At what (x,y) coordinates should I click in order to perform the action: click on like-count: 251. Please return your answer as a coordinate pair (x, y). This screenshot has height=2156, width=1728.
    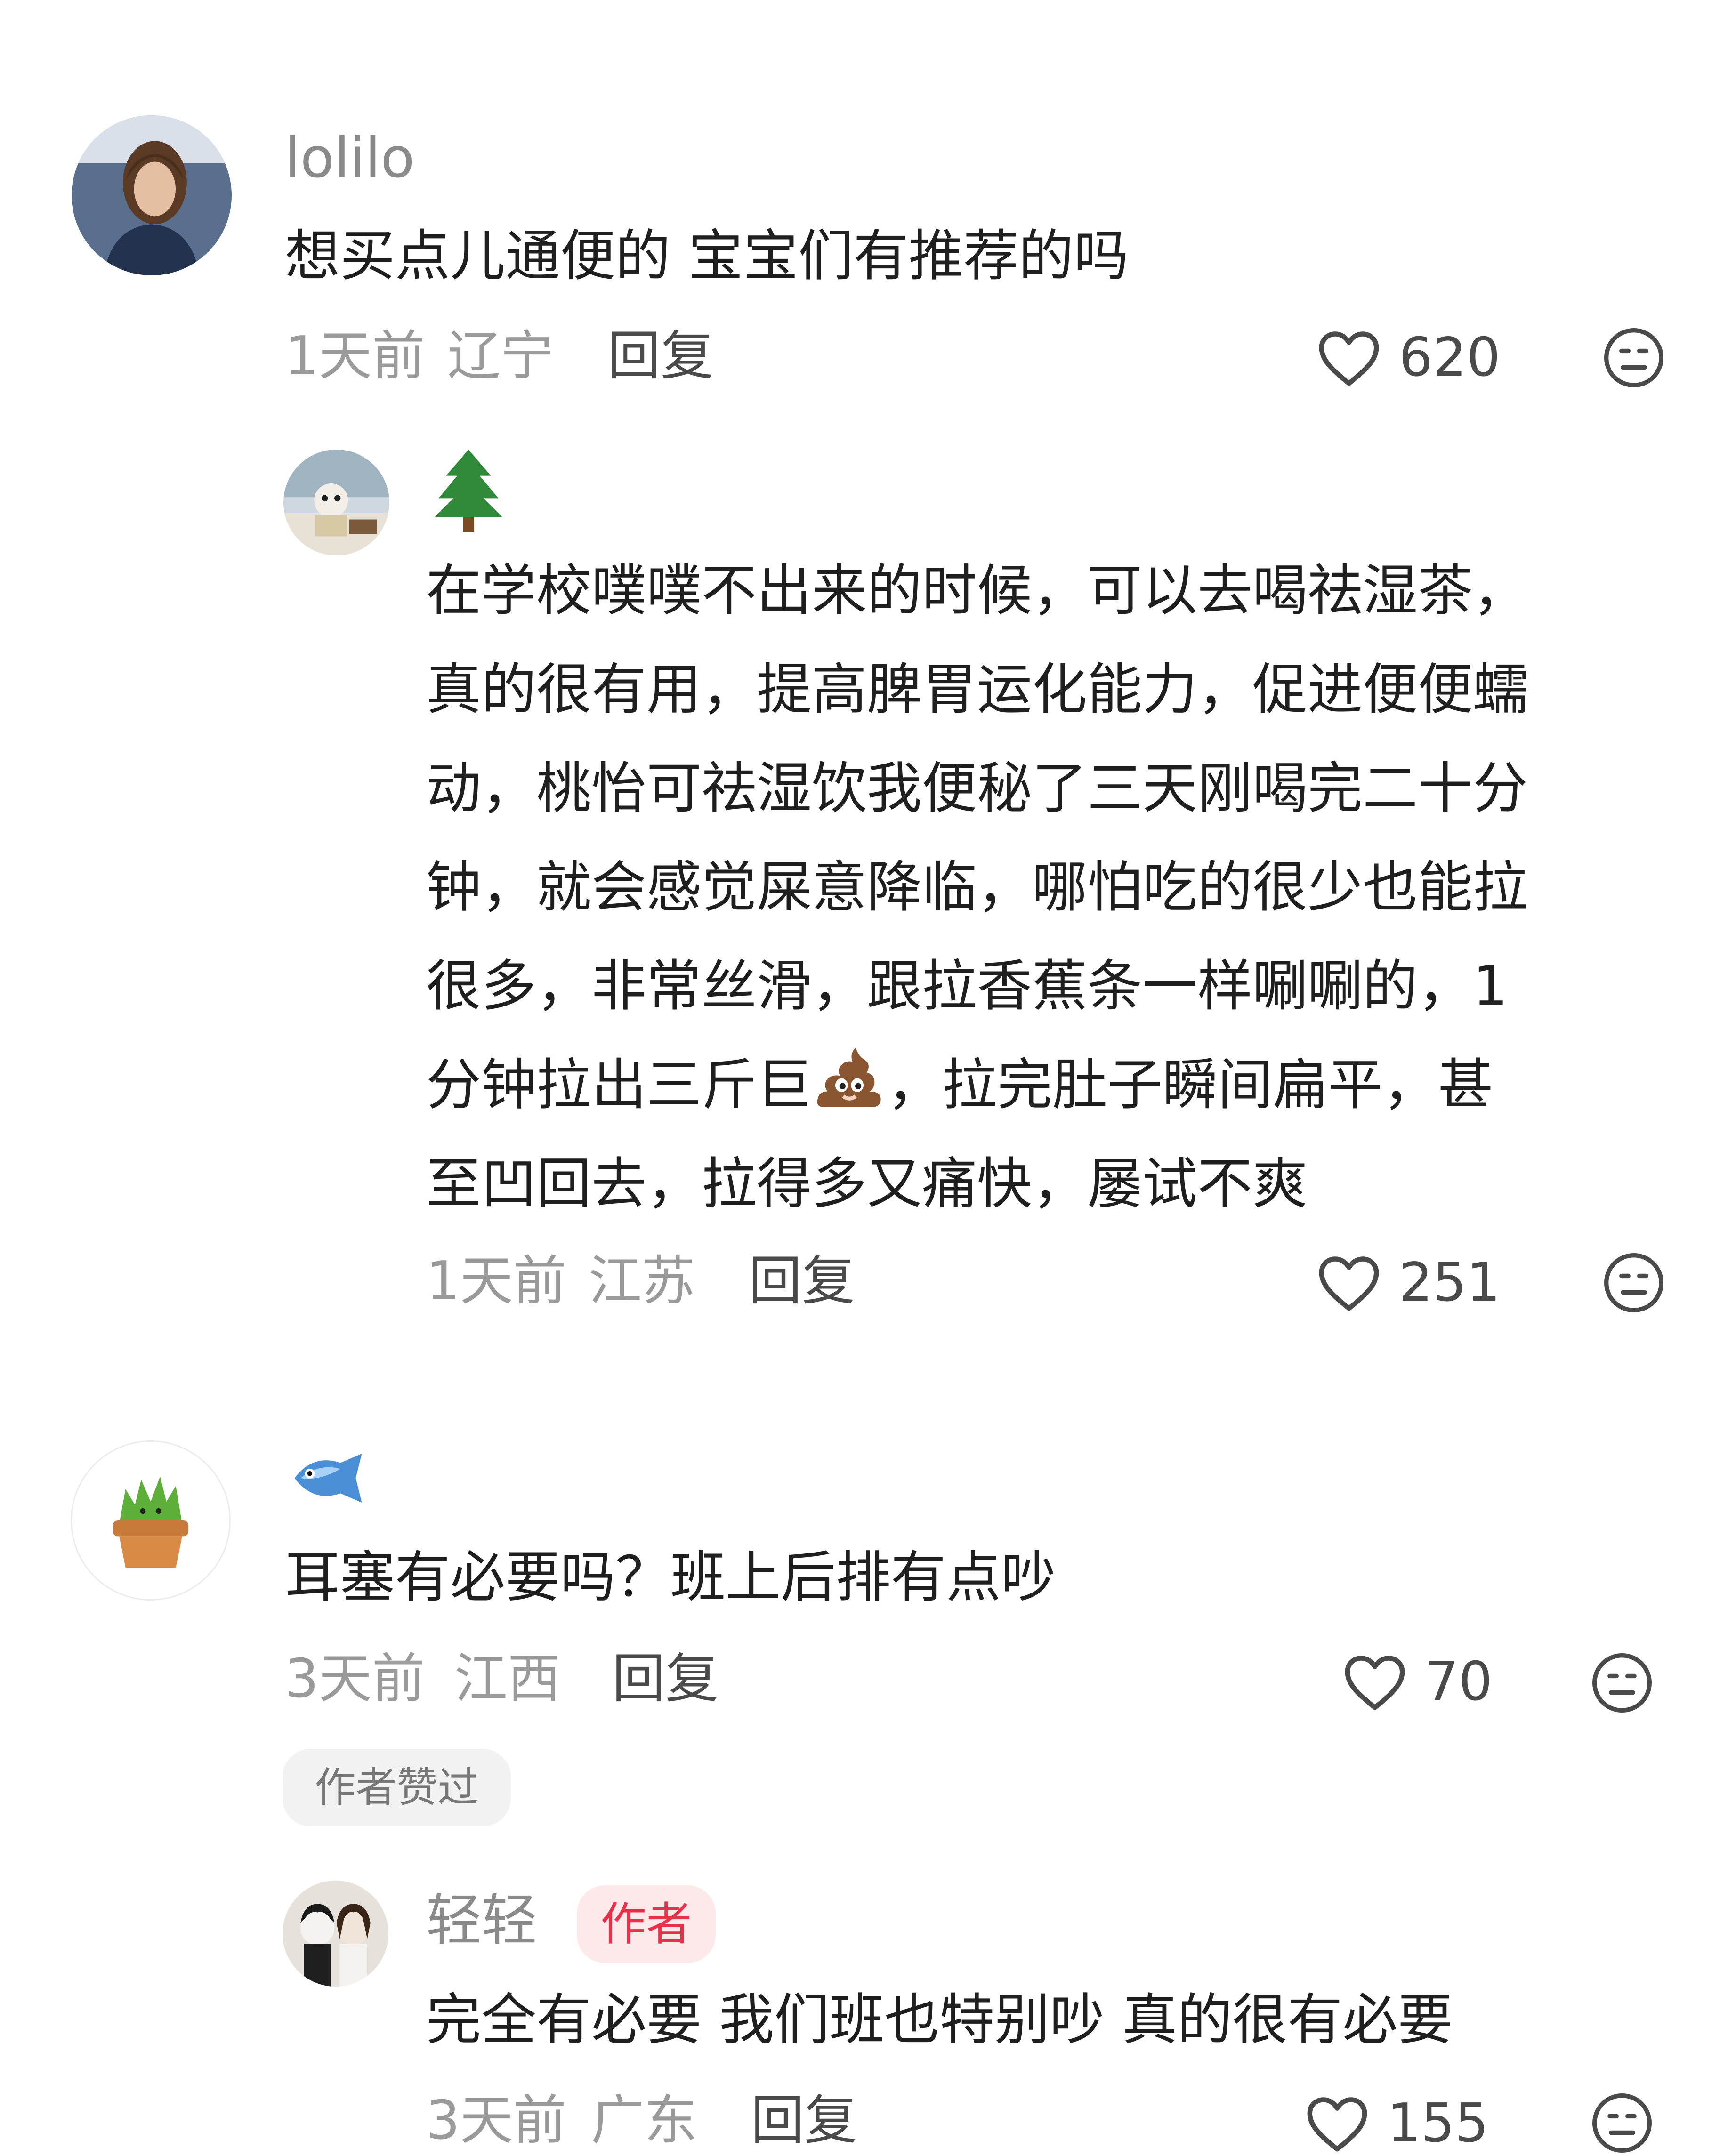
    Looking at the image, I should click on (1450, 1282).